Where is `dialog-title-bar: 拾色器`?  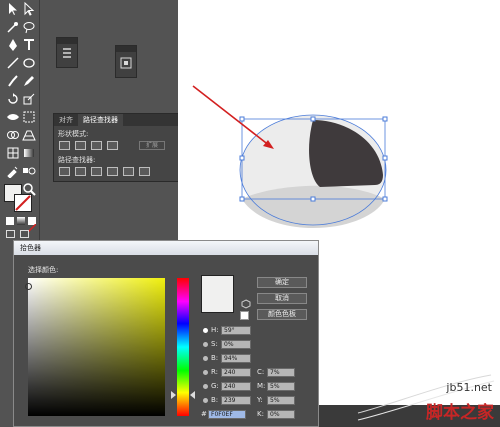 dialog-title-bar: 拾色器 is located at coordinates (166, 248).